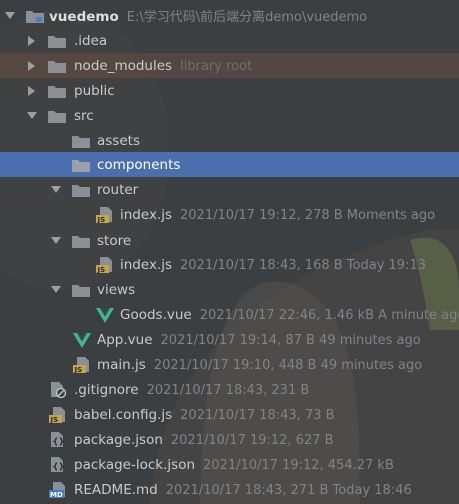 This screenshot has width=459, height=504. Describe the element at coordinates (252, 440) in the screenshot. I see `item-meta: 2021/10/17 19:12, 627 B` at that location.